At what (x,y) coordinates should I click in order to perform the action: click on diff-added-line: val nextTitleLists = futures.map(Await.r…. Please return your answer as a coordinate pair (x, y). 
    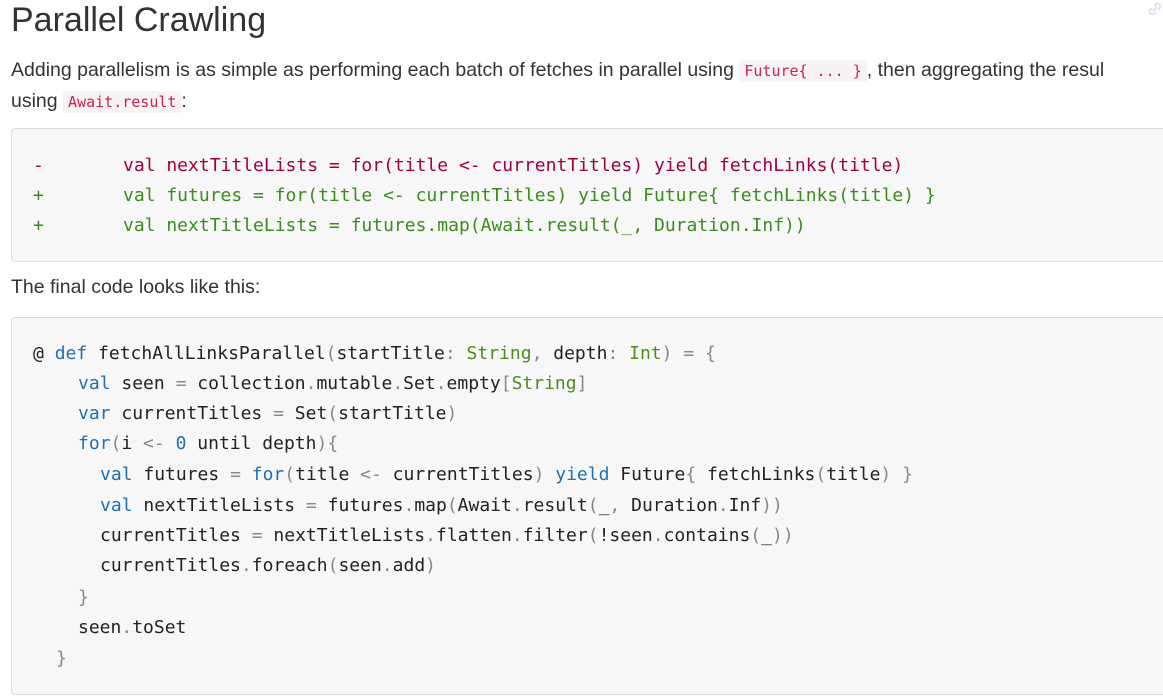
    Looking at the image, I should click on (464, 225).